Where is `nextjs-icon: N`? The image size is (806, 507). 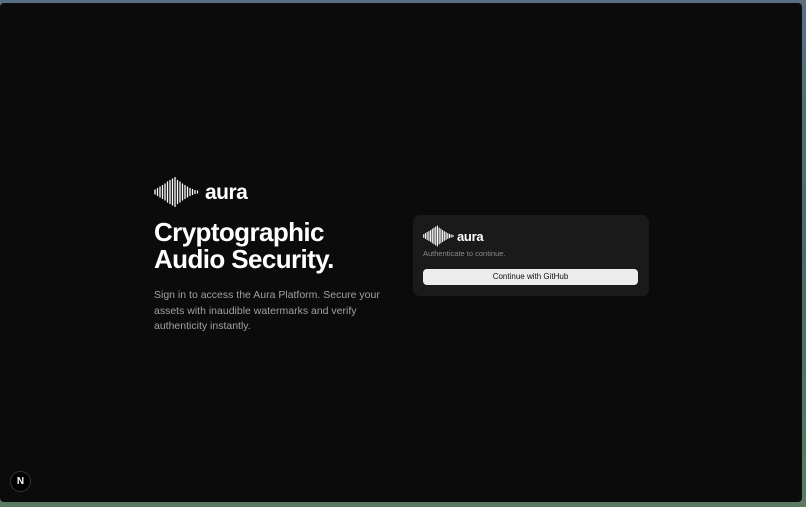
nextjs-icon: N is located at coordinates (20, 481).